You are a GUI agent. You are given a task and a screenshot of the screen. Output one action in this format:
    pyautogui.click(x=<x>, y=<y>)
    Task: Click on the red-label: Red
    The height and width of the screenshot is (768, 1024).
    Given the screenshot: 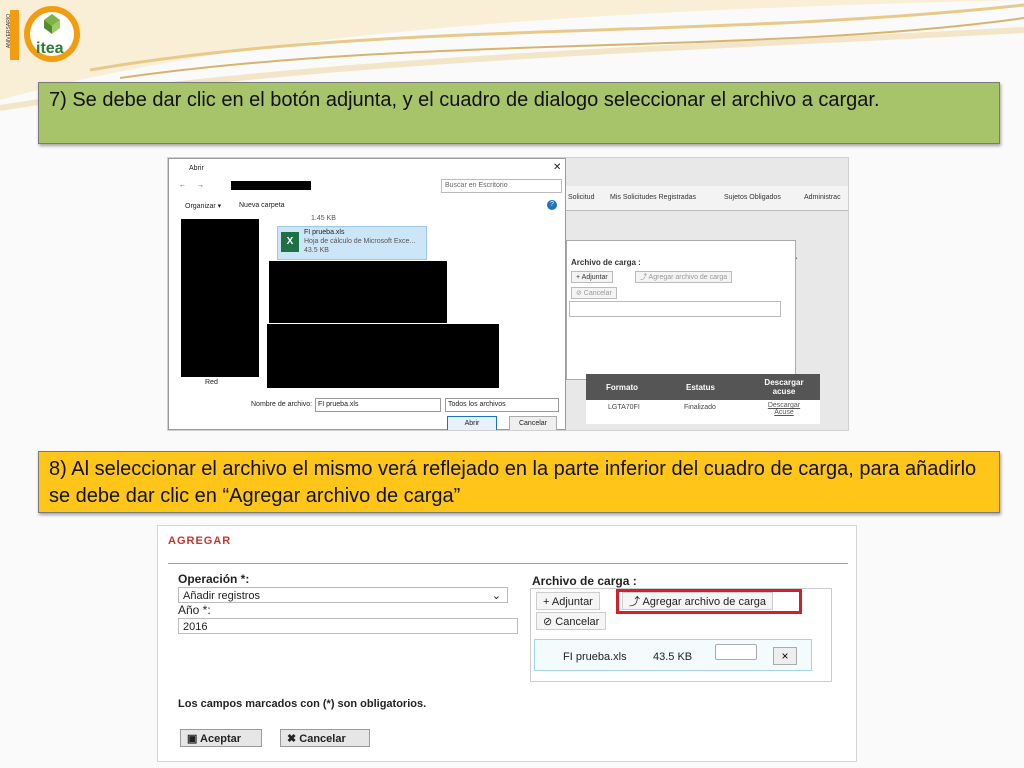 What is the action you would take?
    pyautogui.click(x=211, y=382)
    